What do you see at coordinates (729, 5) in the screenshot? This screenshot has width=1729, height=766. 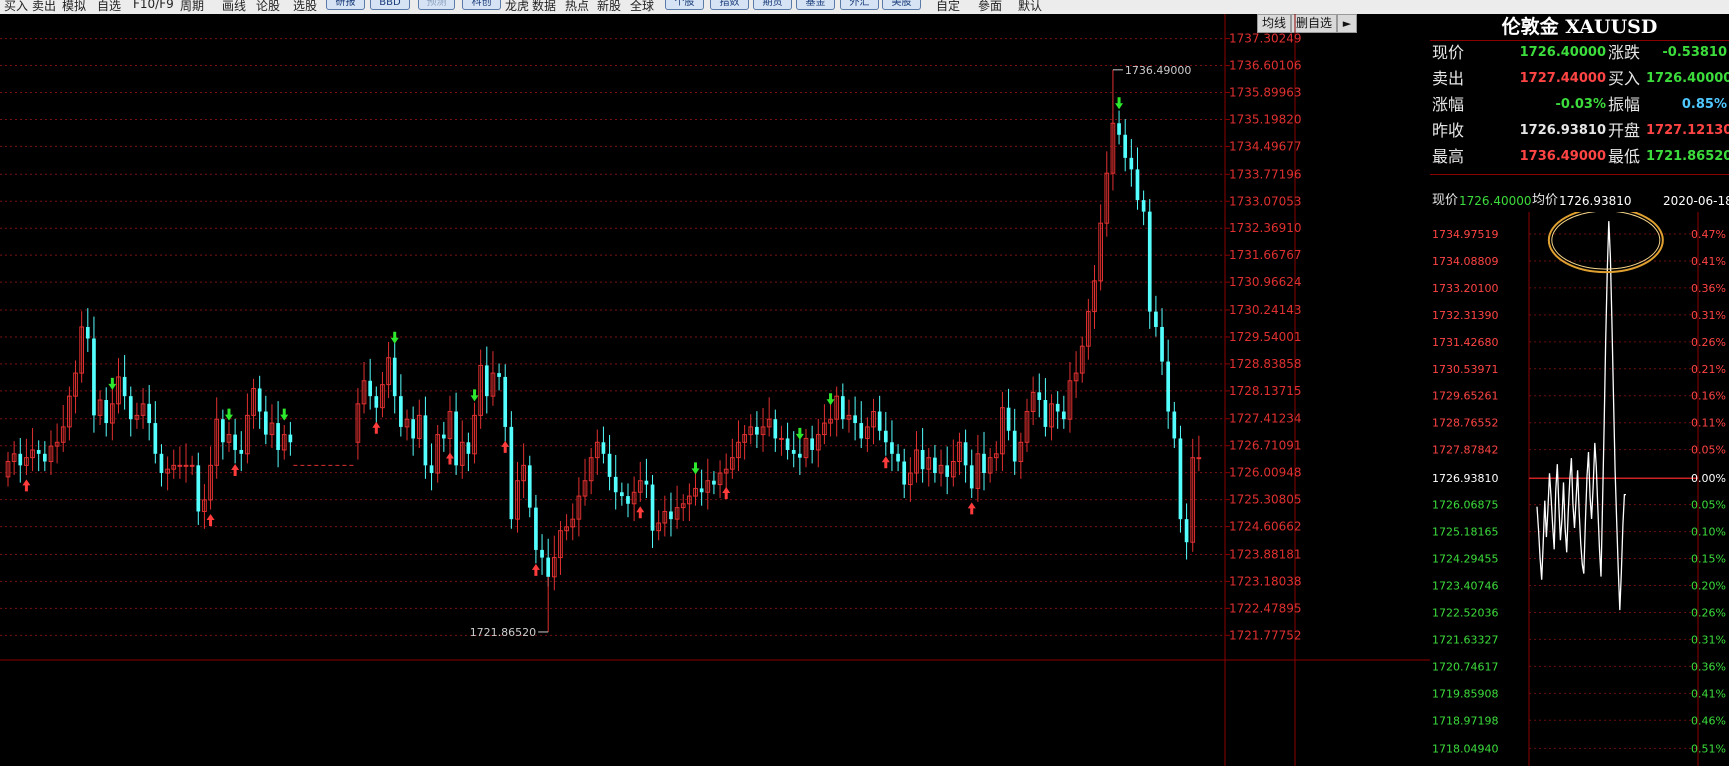 I see `toolbar-button: 指数` at bounding box center [729, 5].